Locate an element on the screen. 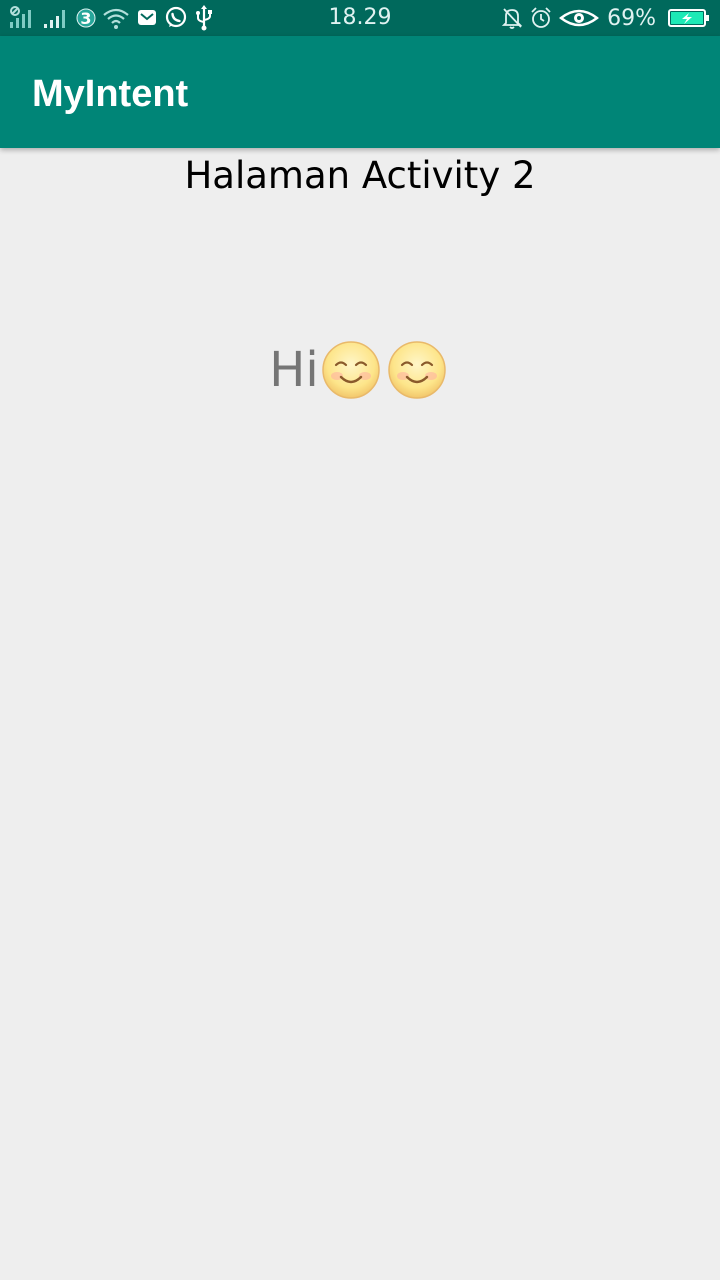  battery-percent: 69% is located at coordinates (631, 18).